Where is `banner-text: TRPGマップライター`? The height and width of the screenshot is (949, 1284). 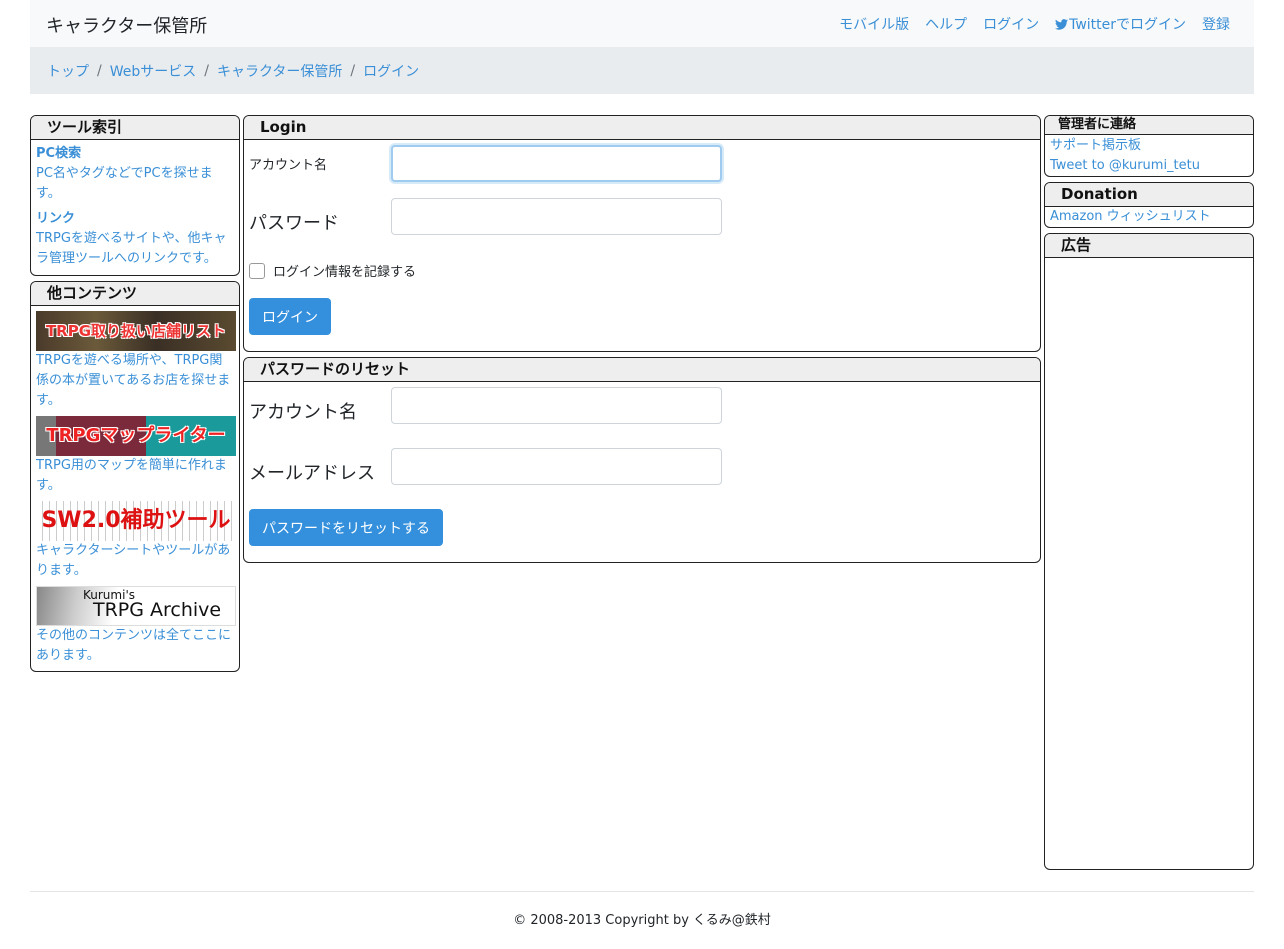 banner-text: TRPGマップライター is located at coordinates (136, 435).